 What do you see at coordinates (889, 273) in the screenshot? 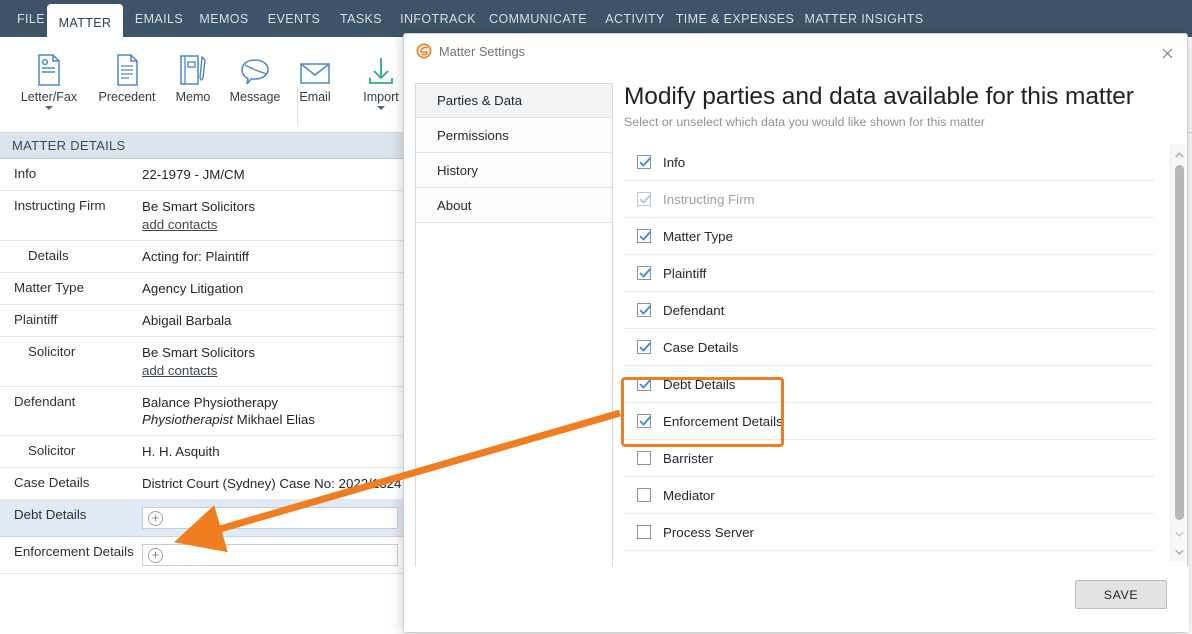
I see `option-row-plaintiff: Plaintiff` at bounding box center [889, 273].